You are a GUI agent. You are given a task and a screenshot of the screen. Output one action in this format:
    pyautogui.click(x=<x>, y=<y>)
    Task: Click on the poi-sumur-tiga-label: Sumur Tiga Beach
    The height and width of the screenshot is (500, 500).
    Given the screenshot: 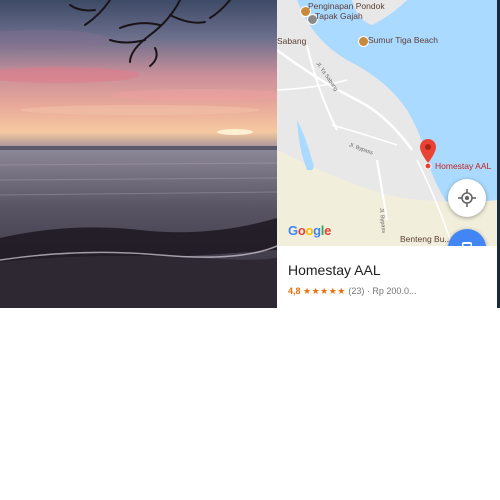 What is the action you would take?
    pyautogui.click(x=403, y=40)
    